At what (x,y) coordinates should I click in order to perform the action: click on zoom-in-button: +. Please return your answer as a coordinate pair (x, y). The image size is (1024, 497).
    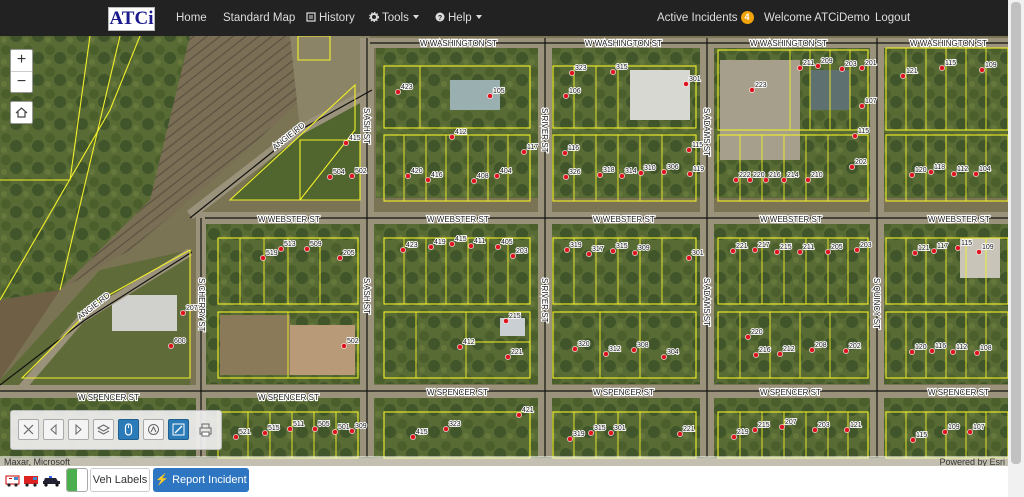
    Looking at the image, I should click on (21, 60).